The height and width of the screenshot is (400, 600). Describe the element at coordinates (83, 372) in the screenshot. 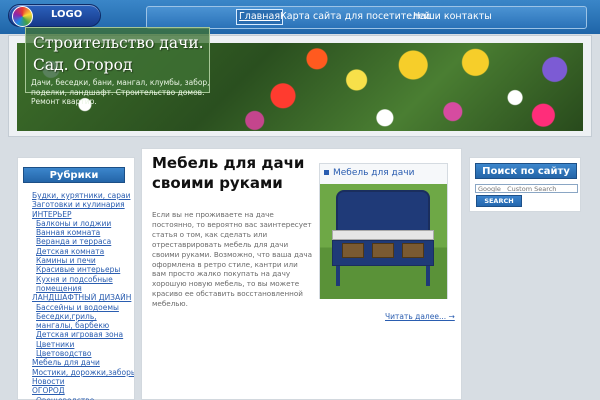

I see `category-link: Мостики, дорожки,заборы` at that location.